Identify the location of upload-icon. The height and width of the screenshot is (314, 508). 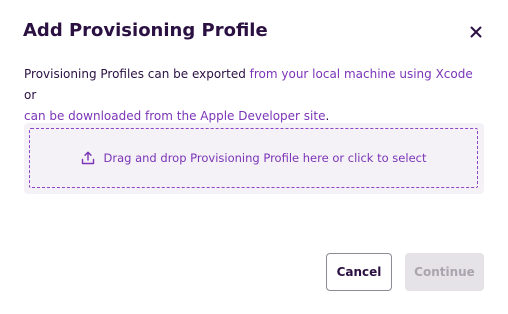
(88, 158).